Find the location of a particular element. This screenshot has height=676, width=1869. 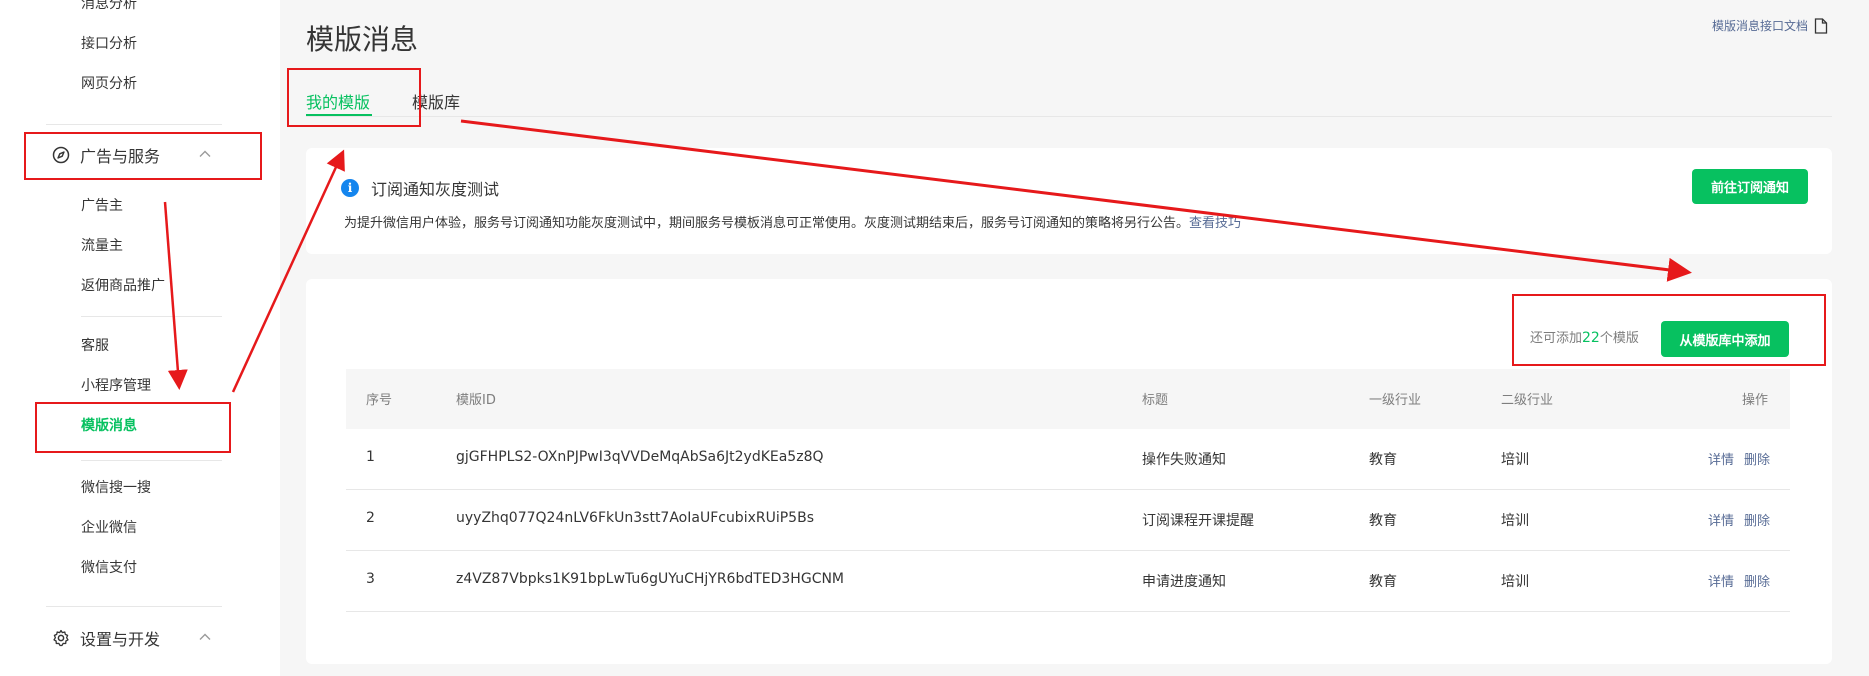

sidebar-item-commission: 返佣商品推广 is located at coordinates (123, 286).